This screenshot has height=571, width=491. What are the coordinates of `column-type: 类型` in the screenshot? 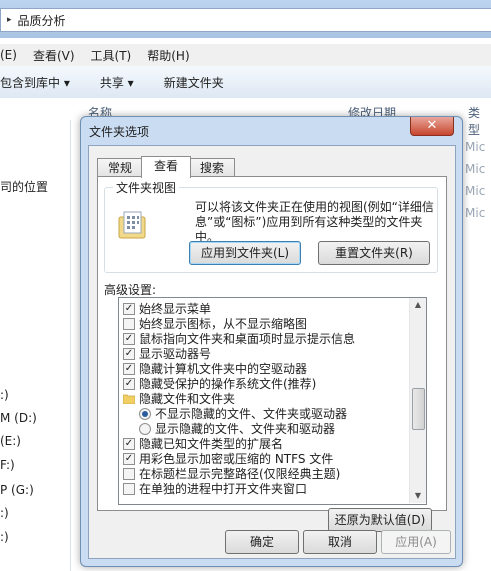 It's located at (479, 121).